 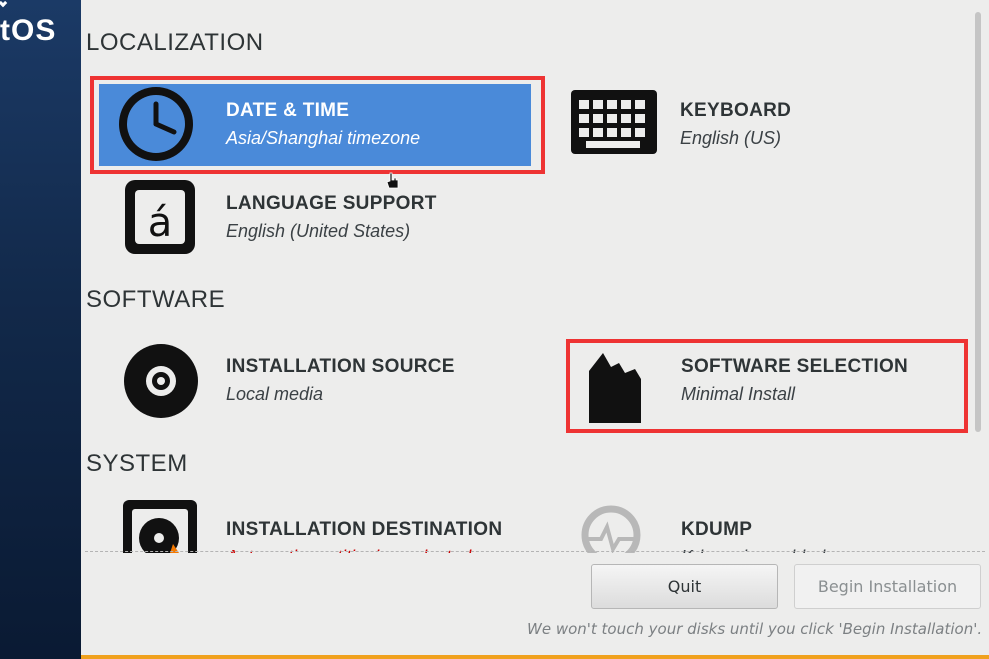 I want to click on svg-text: á, so click(x=160, y=223).